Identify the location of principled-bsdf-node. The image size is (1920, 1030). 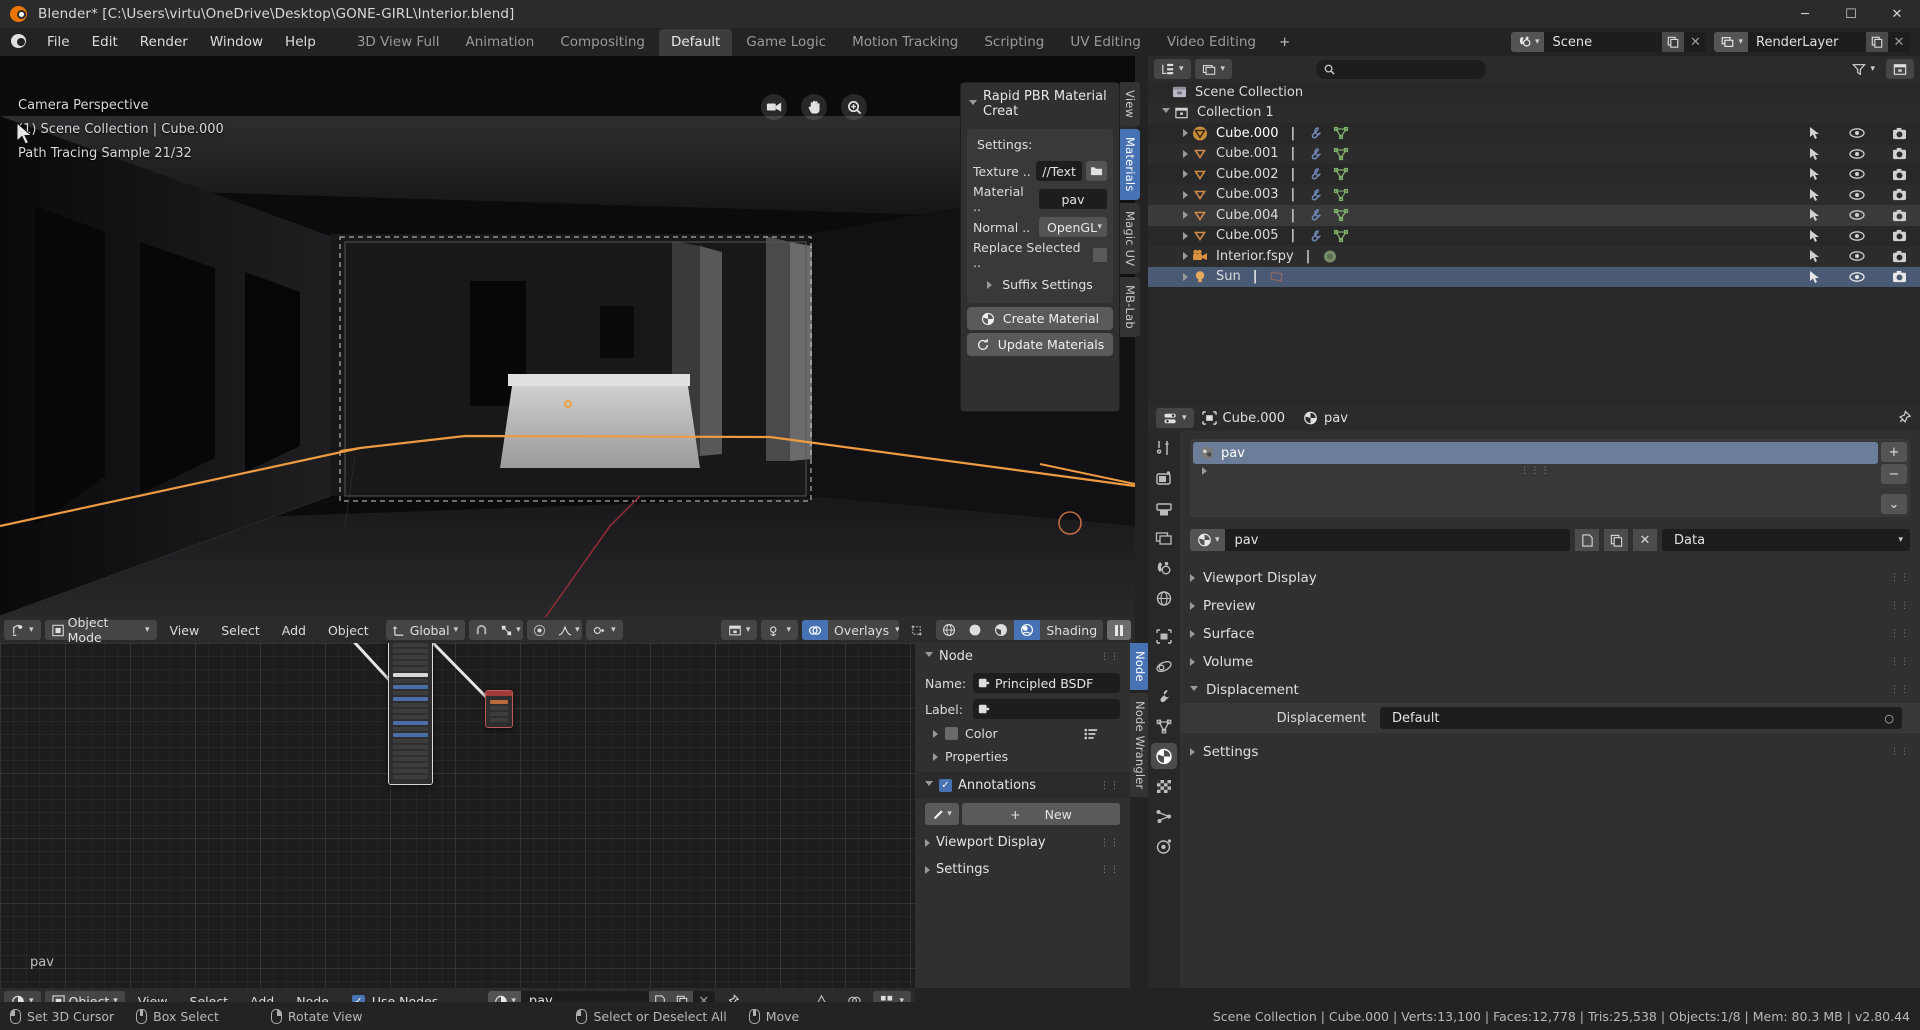
(410, 714).